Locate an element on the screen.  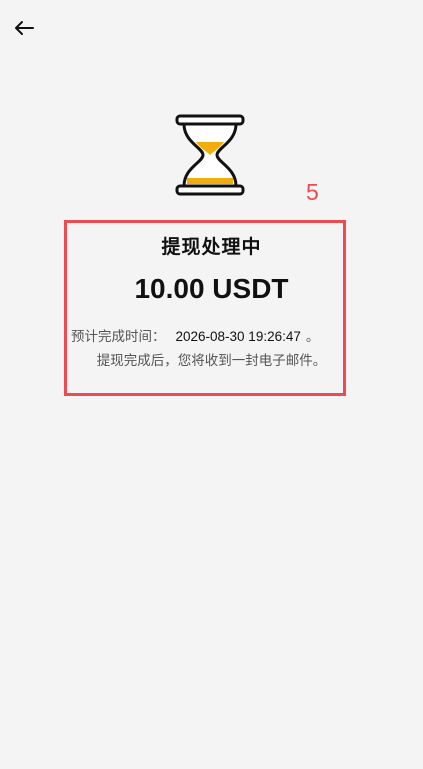
arrow-left-icon is located at coordinates (24, 28).